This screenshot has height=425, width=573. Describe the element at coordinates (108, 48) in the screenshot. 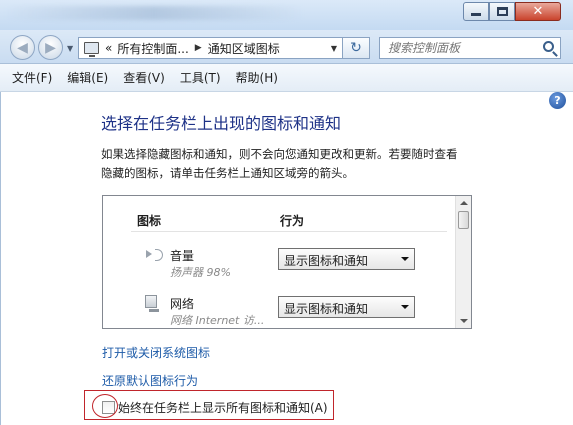

I see `breadcrumb-overflow: «` at that location.